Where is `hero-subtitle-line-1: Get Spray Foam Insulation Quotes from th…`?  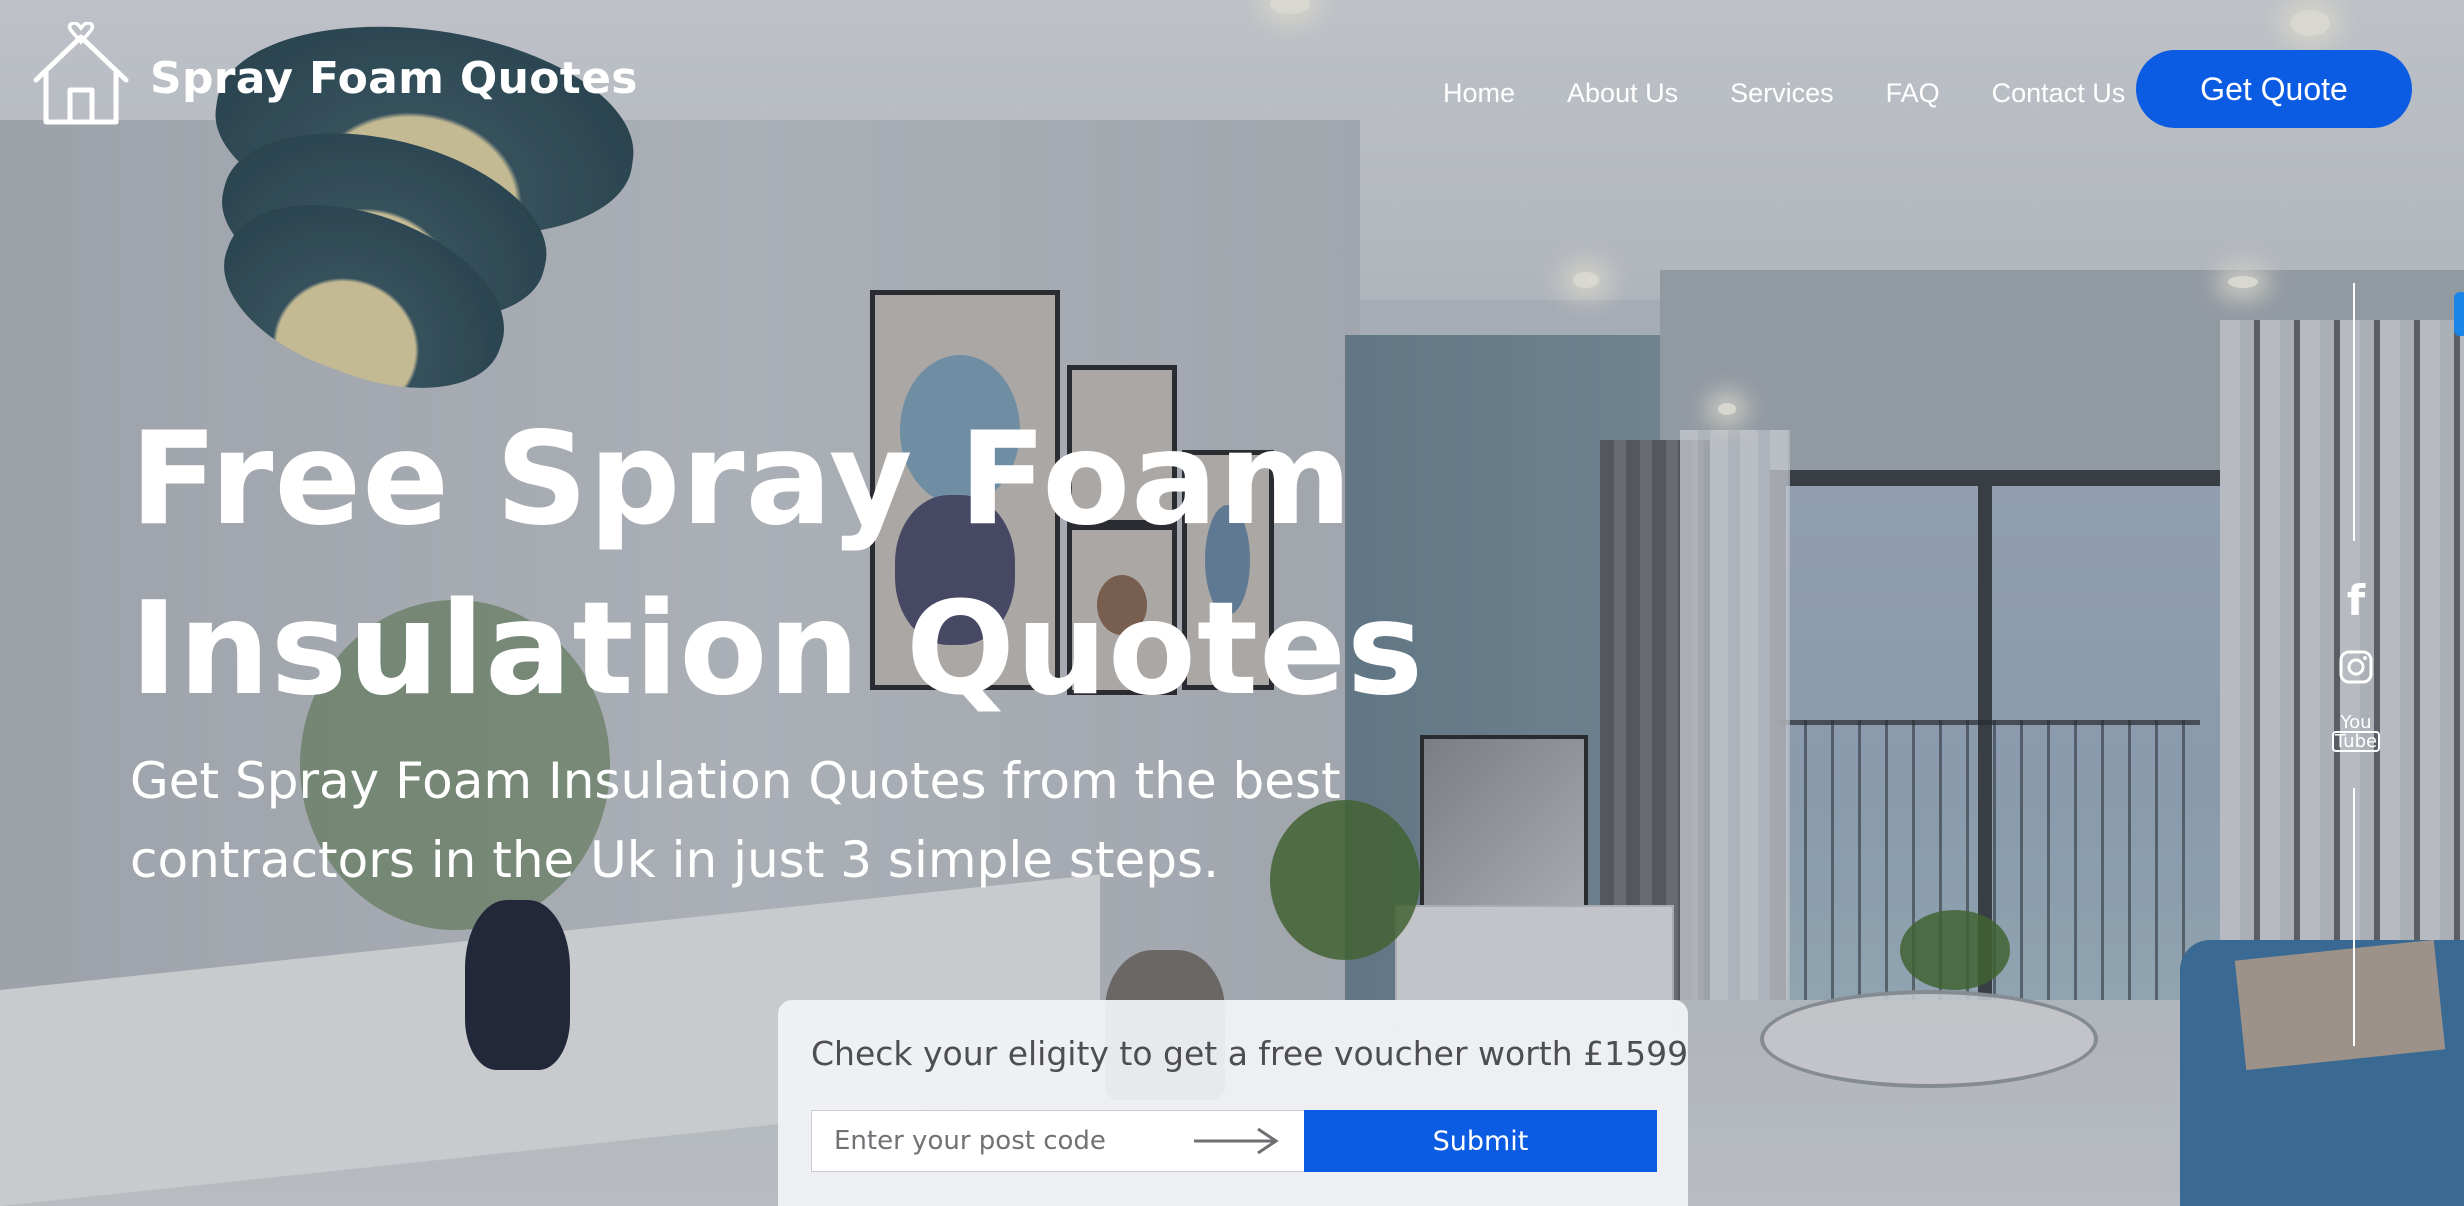
hero-subtitle-line-1: Get Spray Foam Insulation Quotes from th… is located at coordinates (735, 781).